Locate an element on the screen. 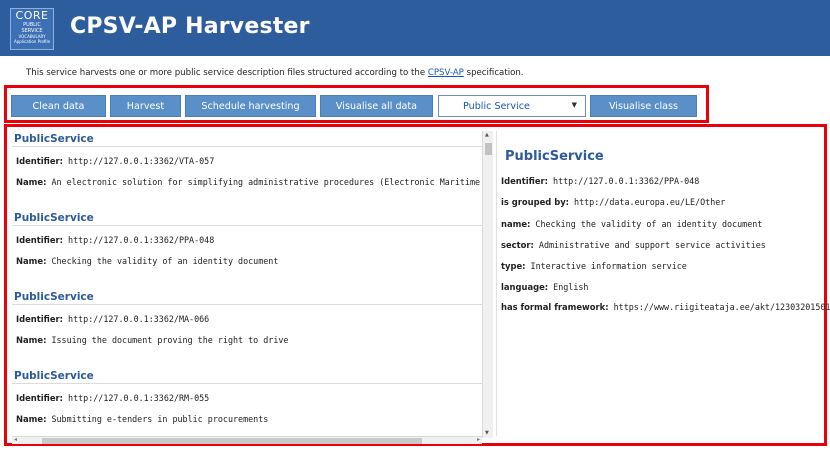 The width and height of the screenshot is (830, 450). scrollbar-thumb is located at coordinates (488, 149).